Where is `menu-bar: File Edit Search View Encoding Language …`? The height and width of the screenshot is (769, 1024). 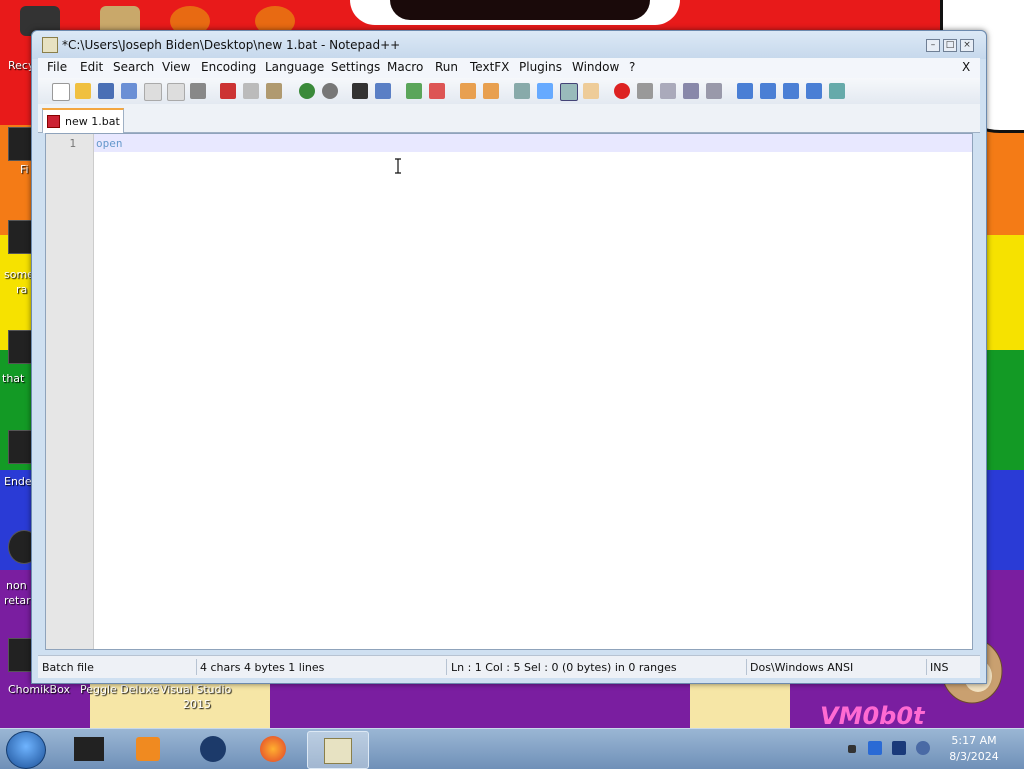
menu-bar: File Edit Search View Encoding Language … is located at coordinates (509, 68).